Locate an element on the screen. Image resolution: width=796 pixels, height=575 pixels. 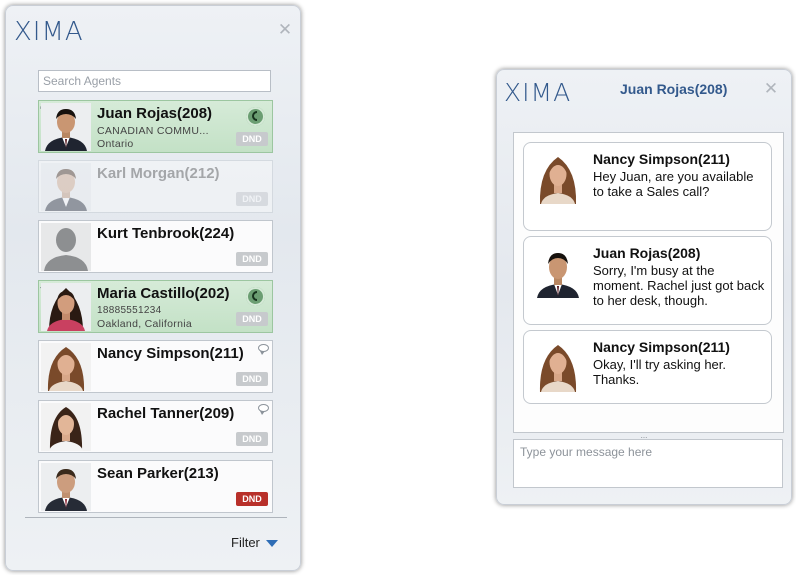
agent-card-nancy-simpson: Nancy Simpson(211) DND is located at coordinates (155, 366).